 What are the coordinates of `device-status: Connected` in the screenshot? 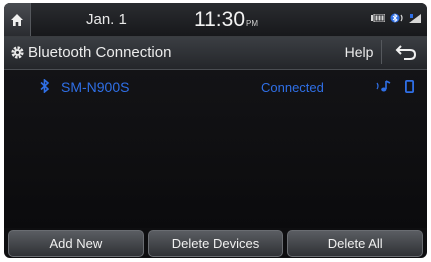 It's located at (292, 87).